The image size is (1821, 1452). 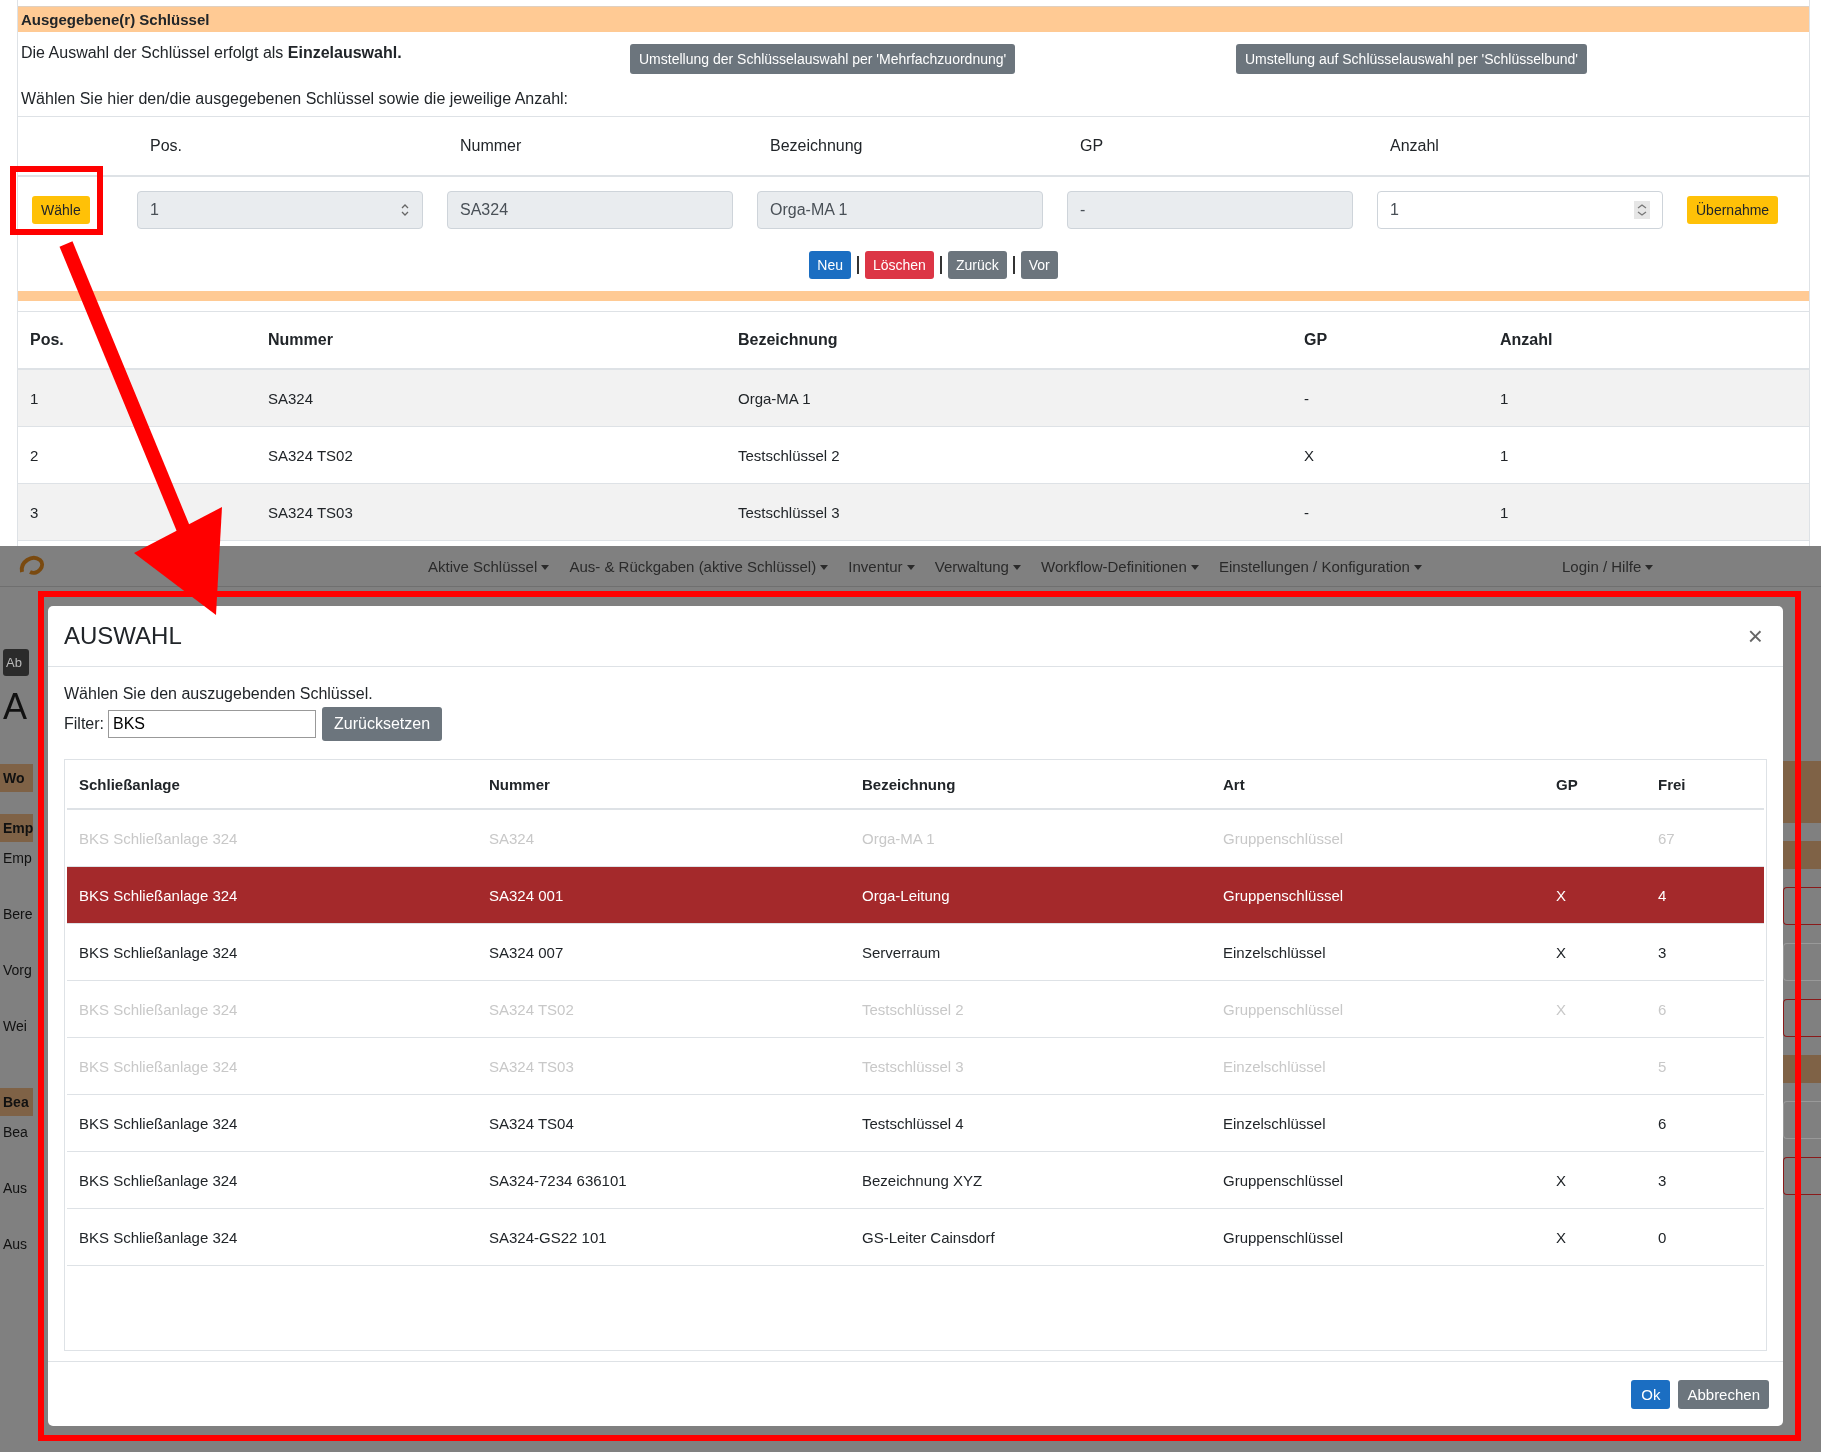 I want to click on reset-button: Zurücksetzen, so click(x=382, y=724).